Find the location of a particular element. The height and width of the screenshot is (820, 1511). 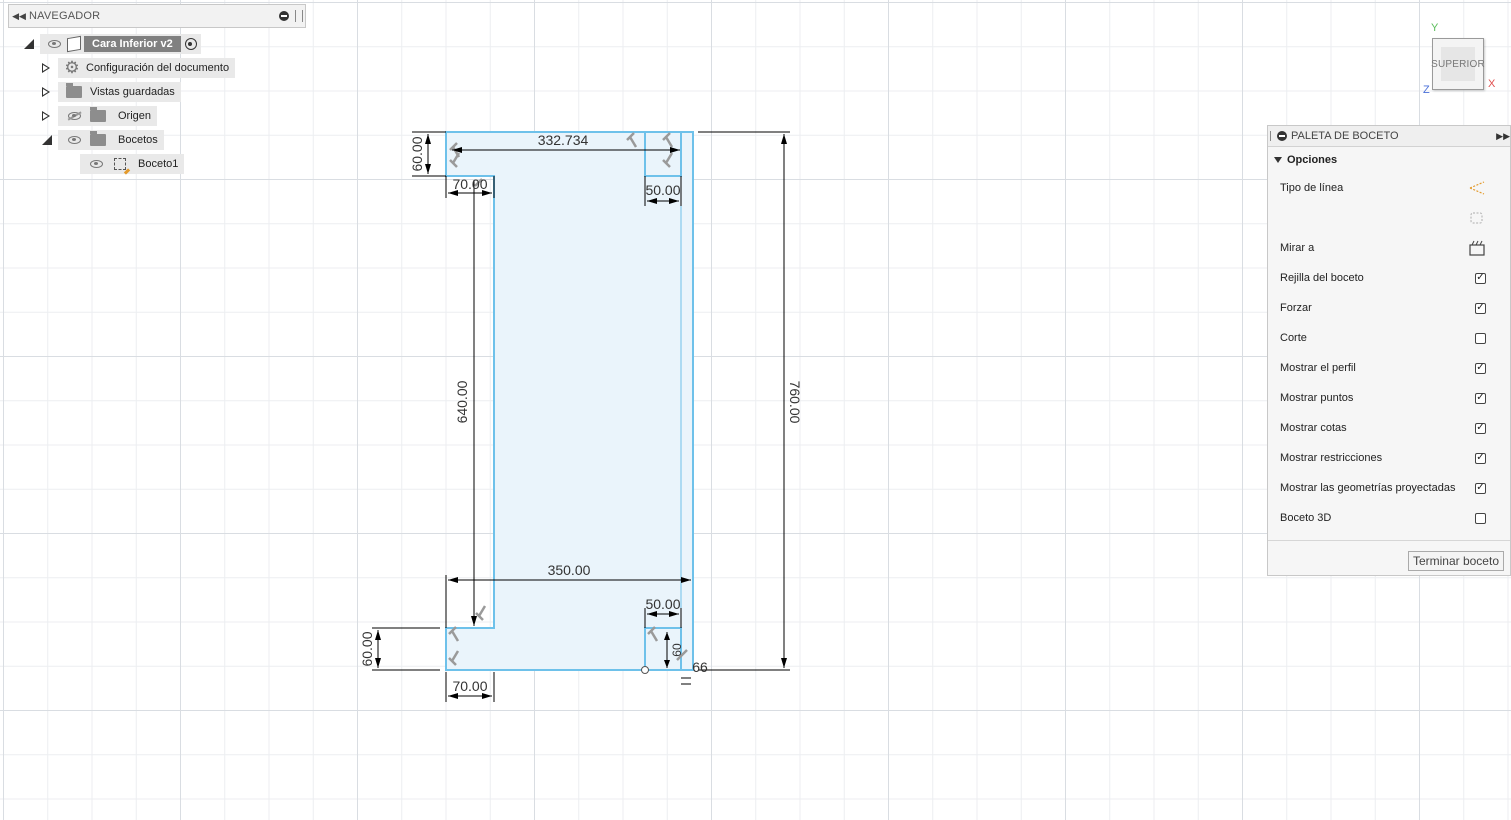

option-row: Rejilla del boceto ✓ is located at coordinates (1389, 278).